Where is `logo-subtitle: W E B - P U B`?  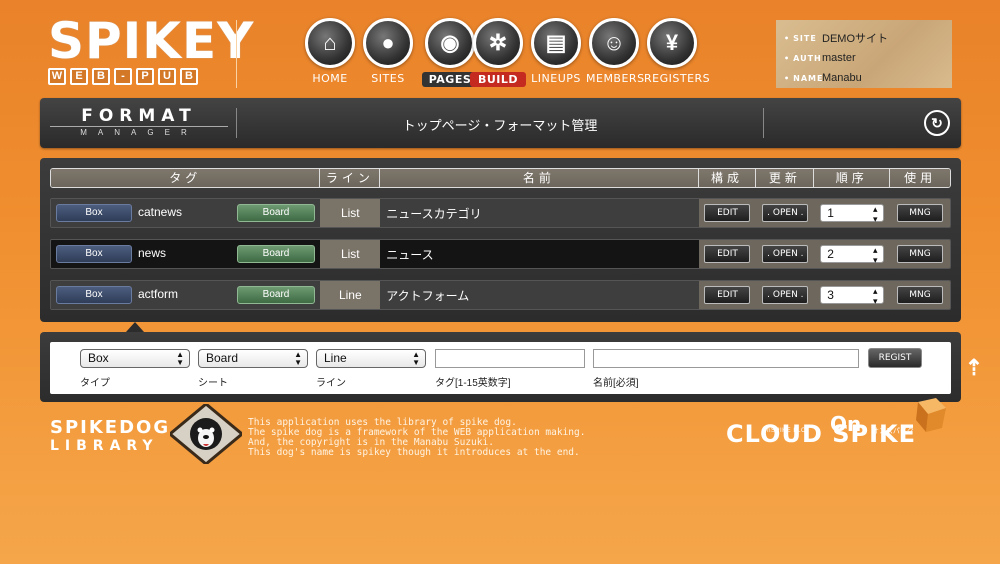 logo-subtitle: W E B - P U B is located at coordinates (139, 76).